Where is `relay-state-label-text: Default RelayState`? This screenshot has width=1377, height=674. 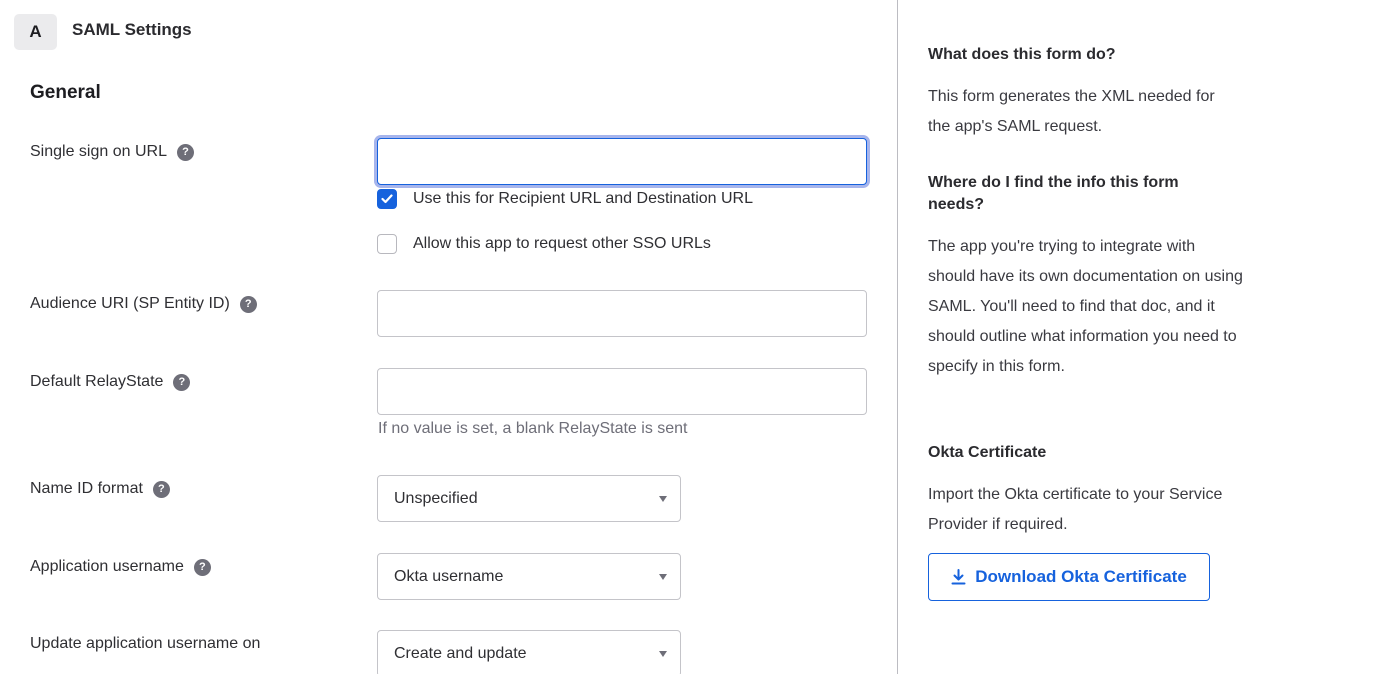 relay-state-label-text: Default RelayState is located at coordinates (97, 381).